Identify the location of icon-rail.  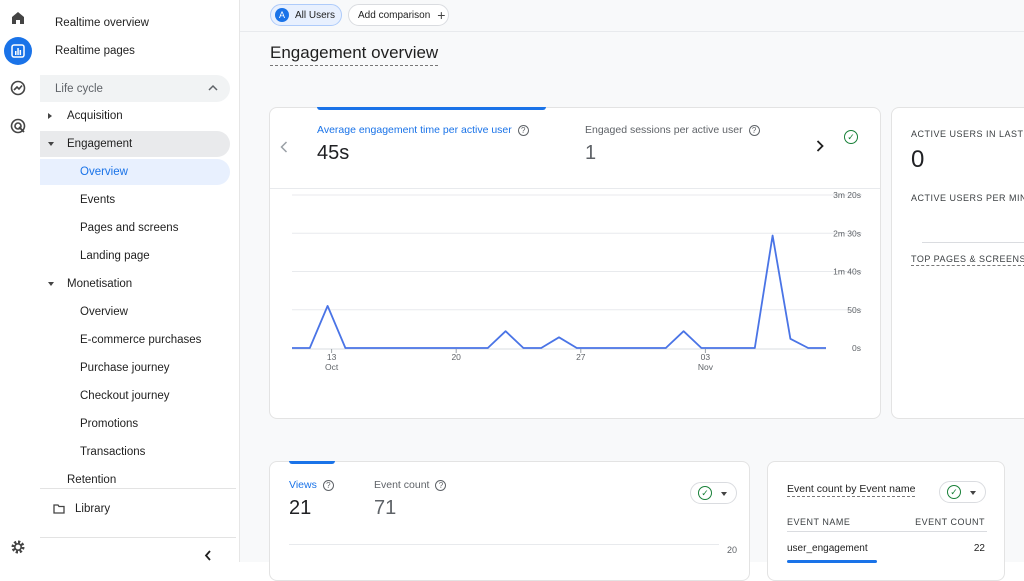
(18, 281).